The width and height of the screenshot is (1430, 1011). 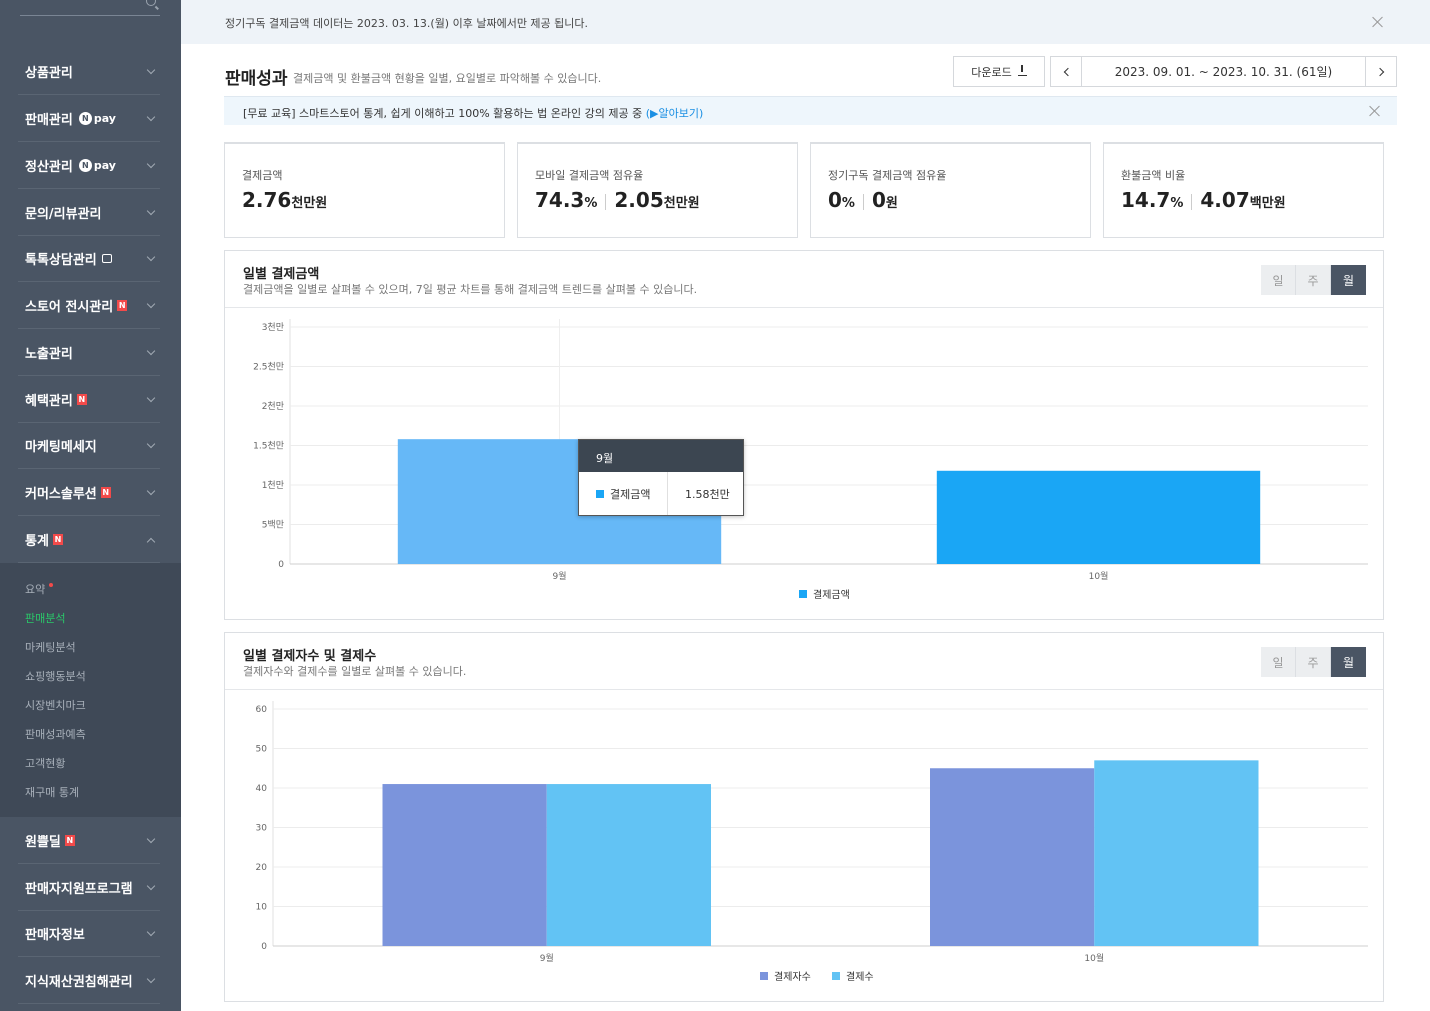 What do you see at coordinates (863, 200) in the screenshot?
I see `kpi-value: 0% 0원` at bounding box center [863, 200].